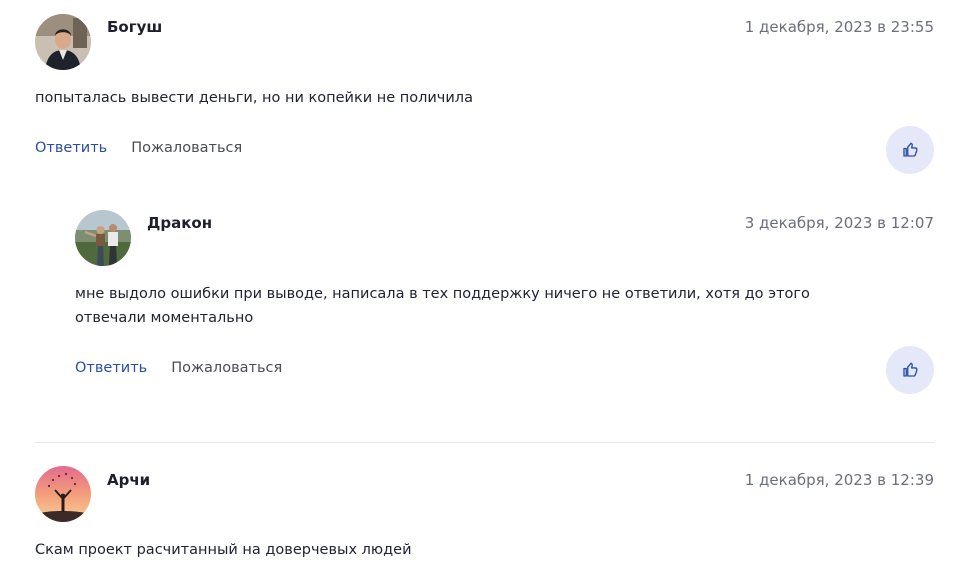  Describe the element at coordinates (135, 27) in the screenshot. I see `comment-author: Богуш` at that location.